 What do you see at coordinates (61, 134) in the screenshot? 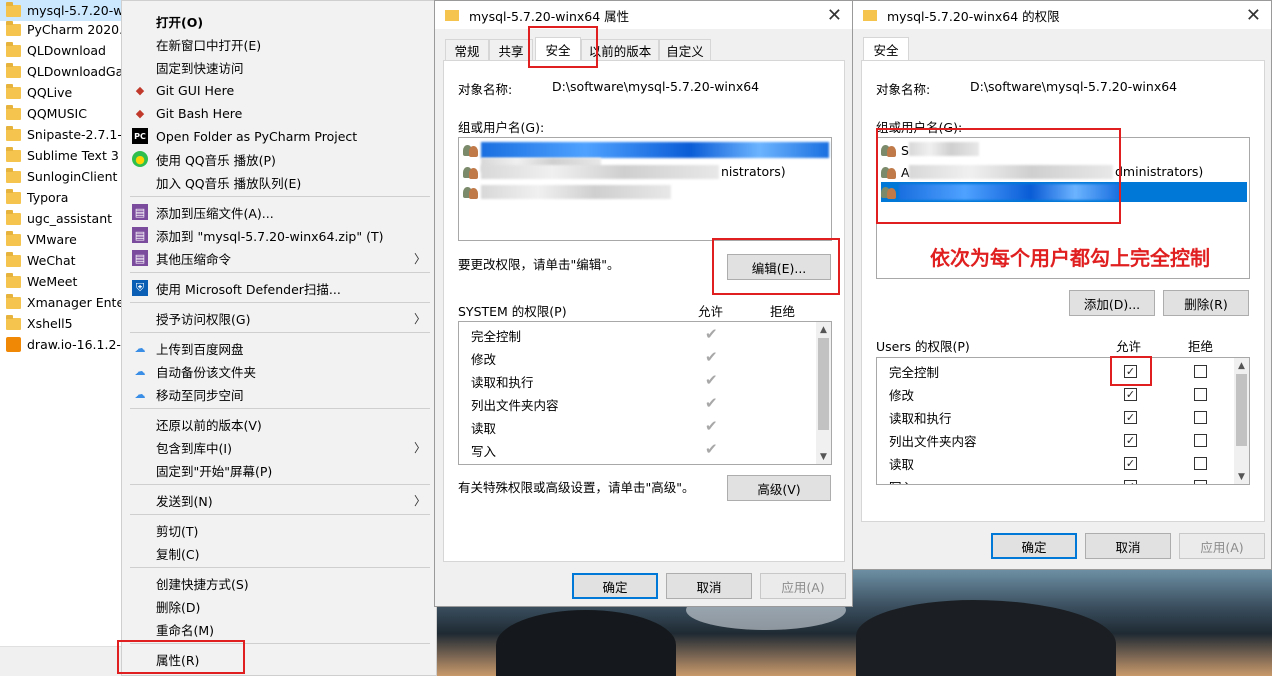
I see `file-item: Snipaste-2.7.1-B` at bounding box center [61, 134].